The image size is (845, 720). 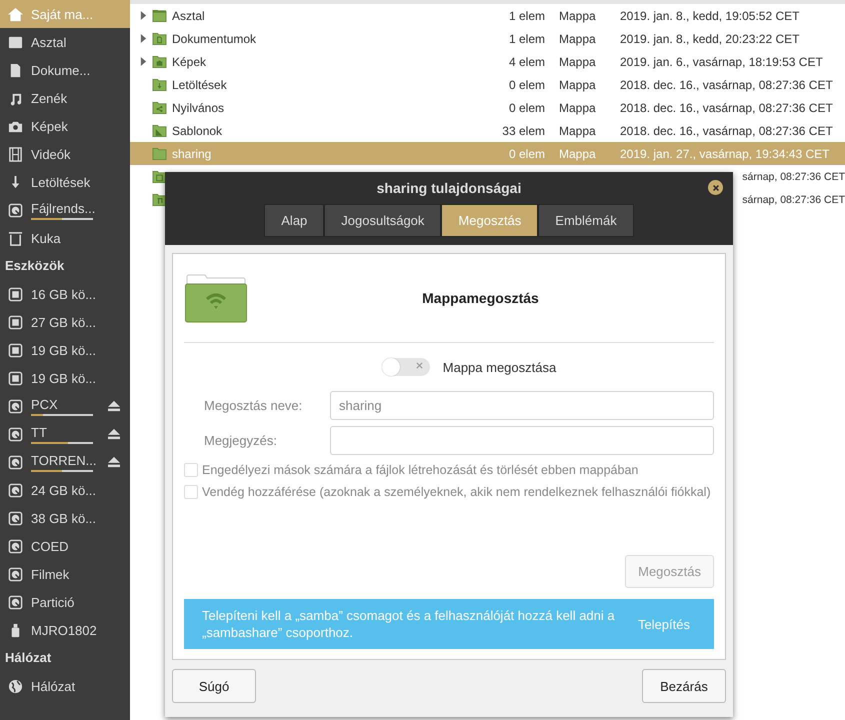 What do you see at coordinates (50, 126) in the screenshot?
I see `sidebar-item-label: Képek` at bounding box center [50, 126].